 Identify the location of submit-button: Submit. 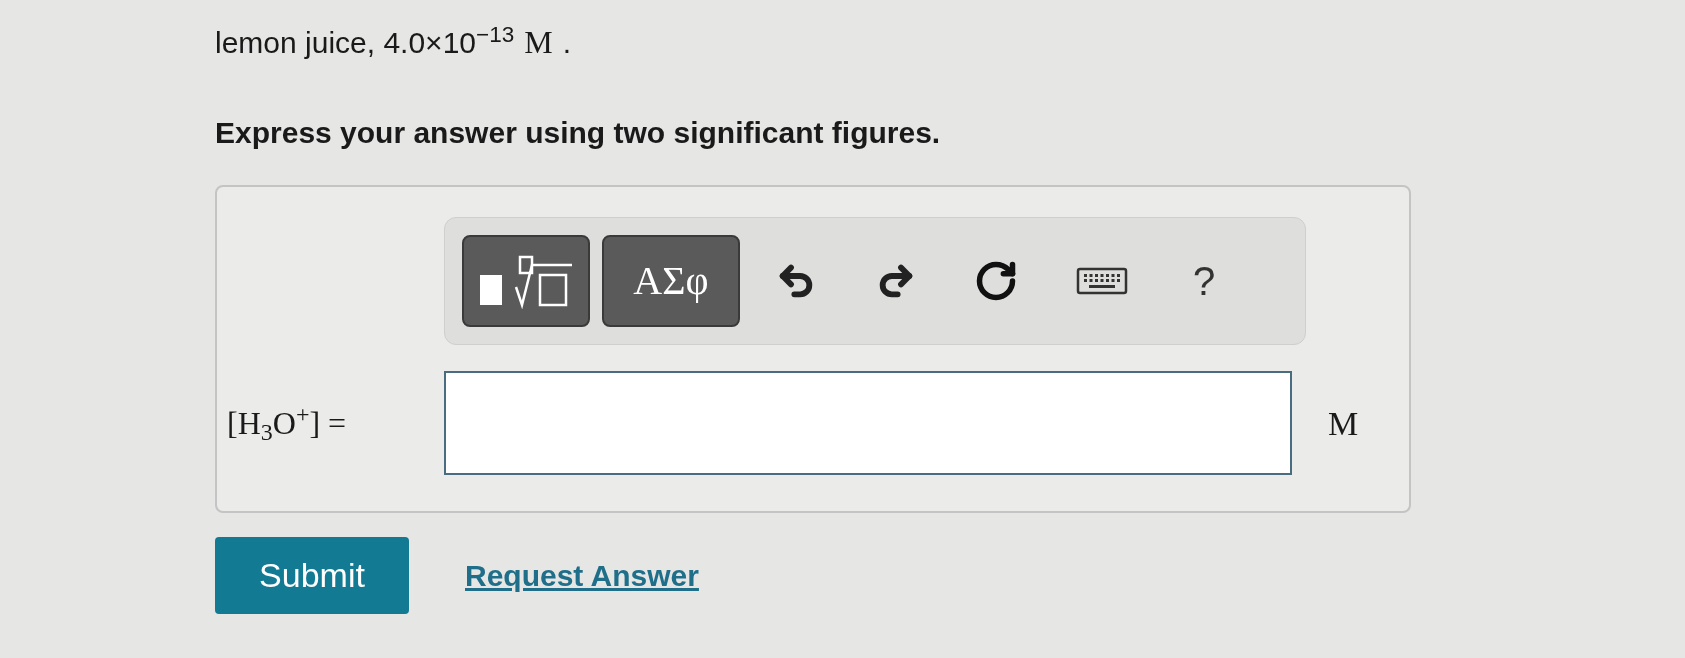
(312, 575).